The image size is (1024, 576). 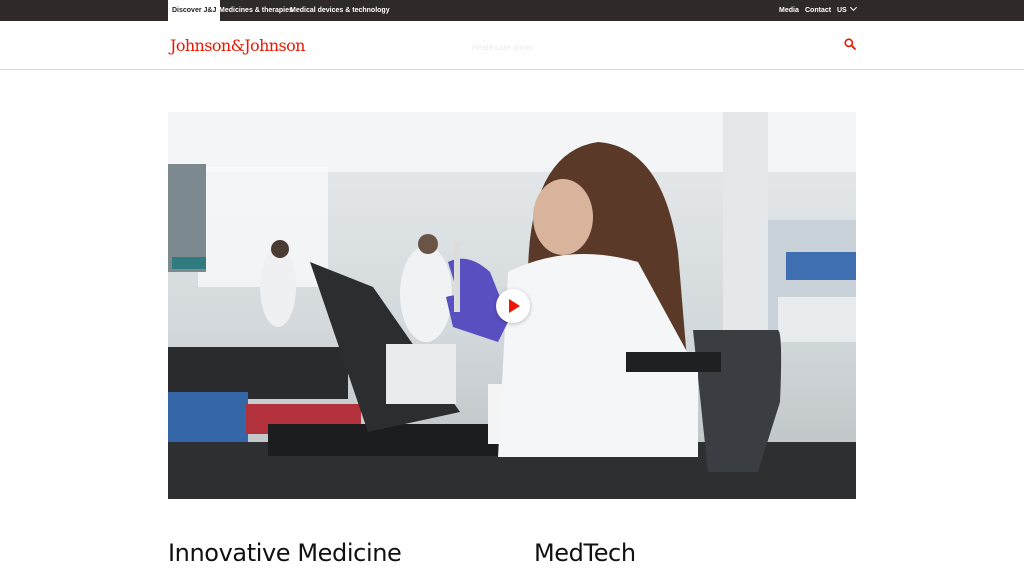 I want to click on section-innovative-medicine: Innovative Medicine, so click(x=285, y=553).